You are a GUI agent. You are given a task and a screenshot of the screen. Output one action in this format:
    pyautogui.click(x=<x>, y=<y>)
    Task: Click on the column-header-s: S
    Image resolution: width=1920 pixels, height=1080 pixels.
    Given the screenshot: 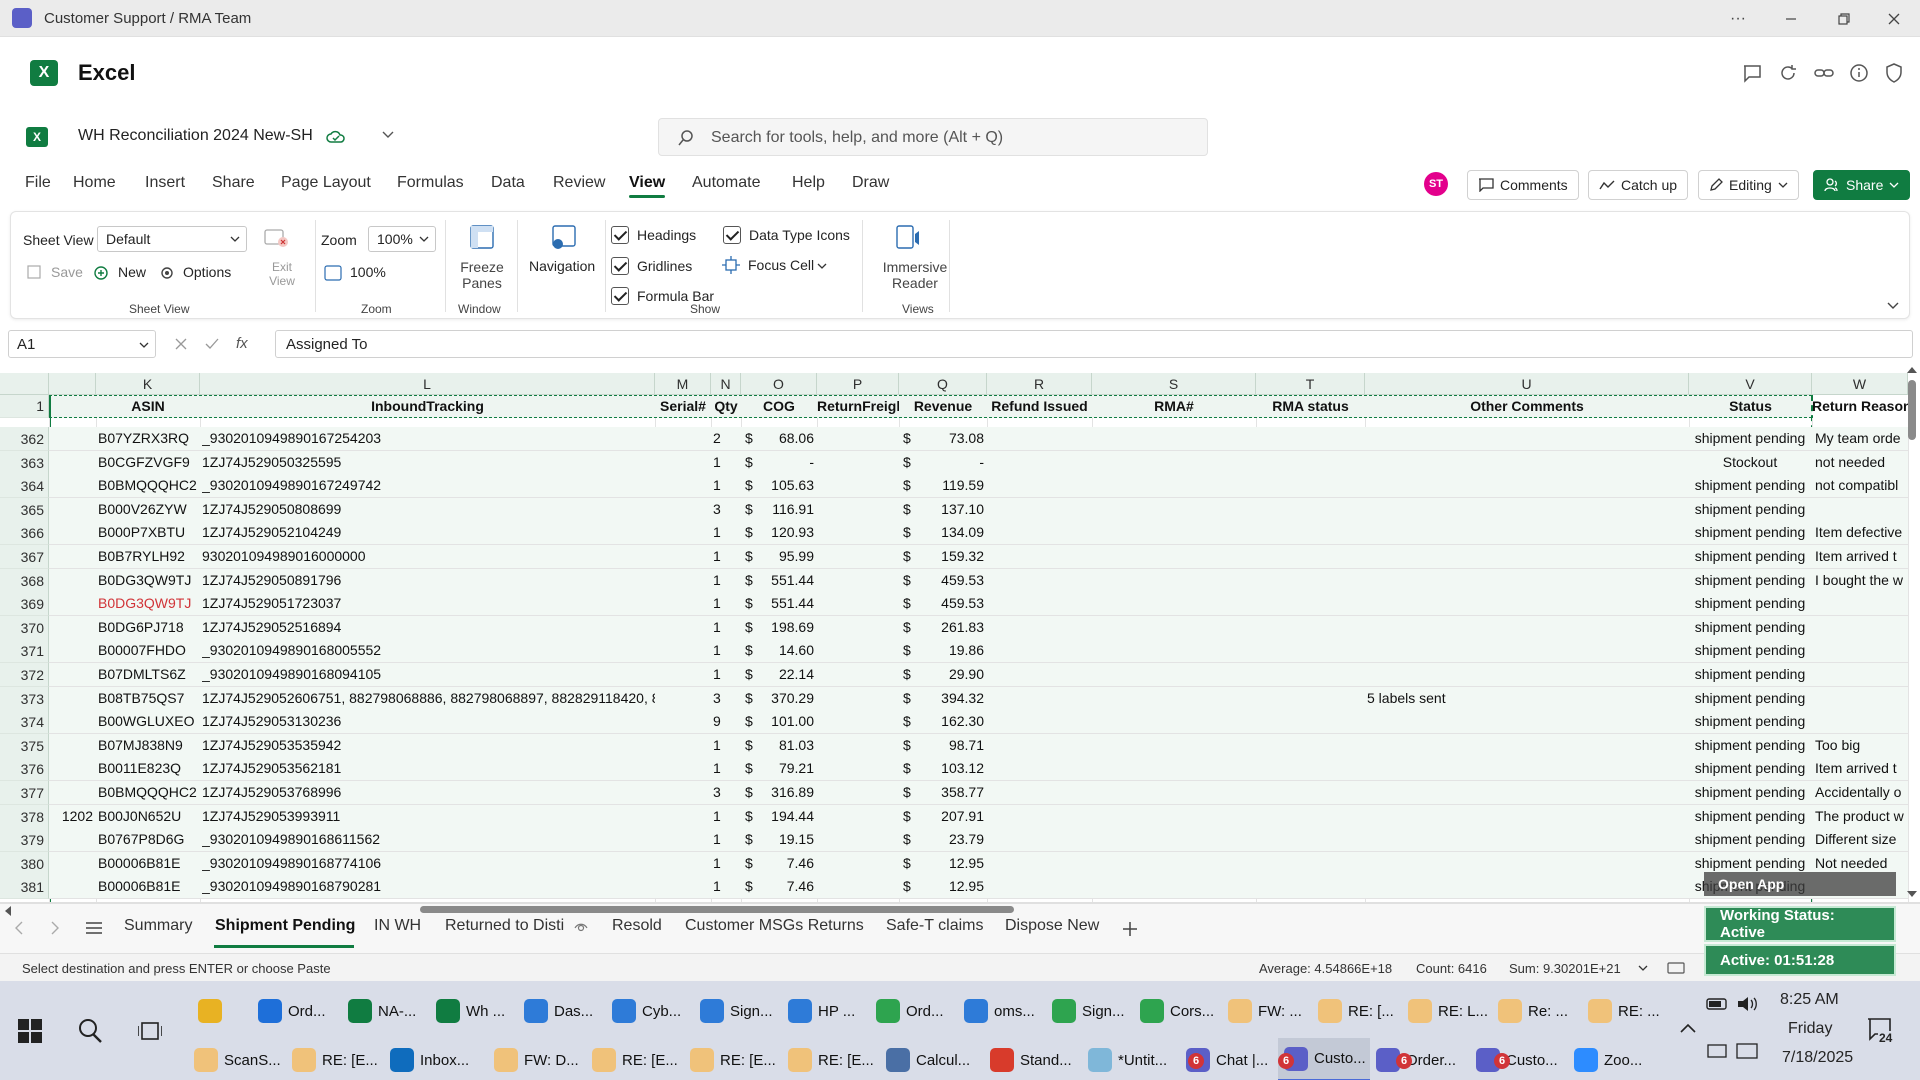 What is the action you would take?
    pyautogui.click(x=1174, y=384)
    